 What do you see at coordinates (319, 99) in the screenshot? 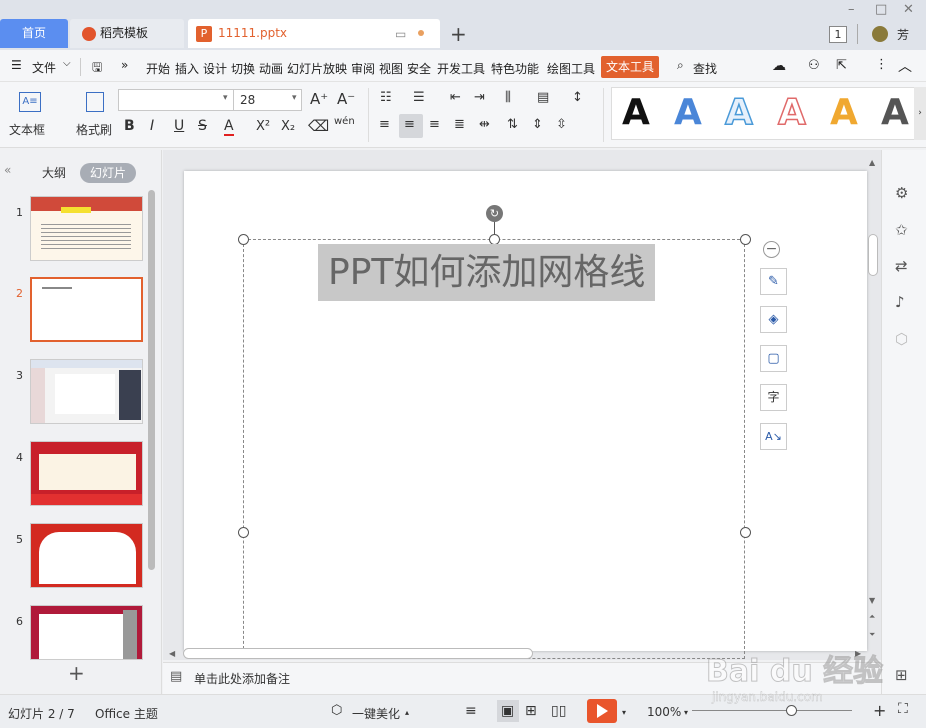
I see `font-grow-button: A⁺` at bounding box center [319, 99].